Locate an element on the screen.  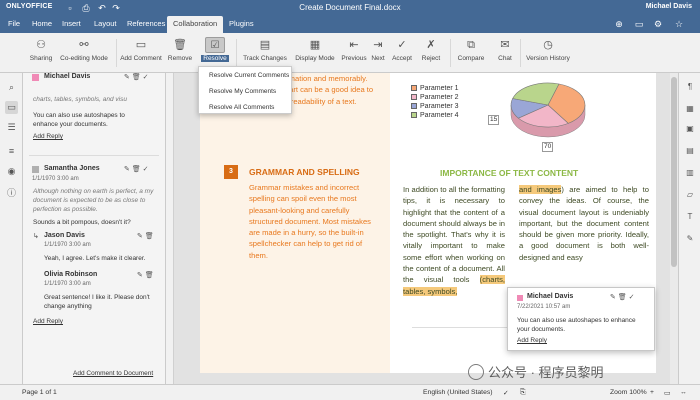
right-sidebar: ¶ ▦ ▣ ▤ ▥ ▱ T ✎ is located at coordinates (689, 228).